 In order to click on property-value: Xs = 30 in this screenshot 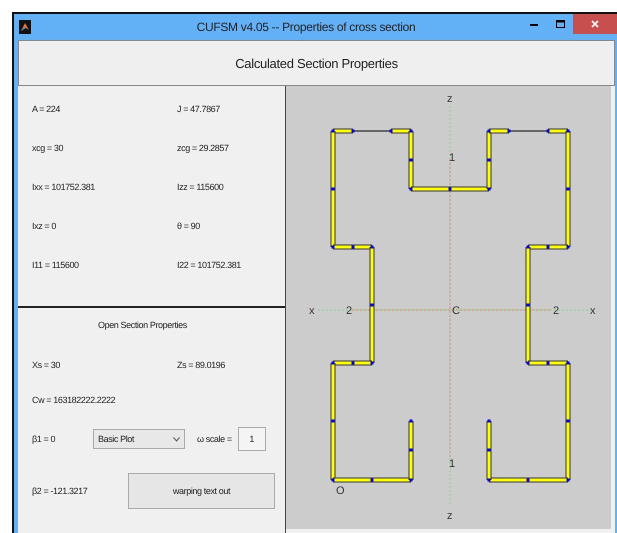, I will do `click(46, 365)`.